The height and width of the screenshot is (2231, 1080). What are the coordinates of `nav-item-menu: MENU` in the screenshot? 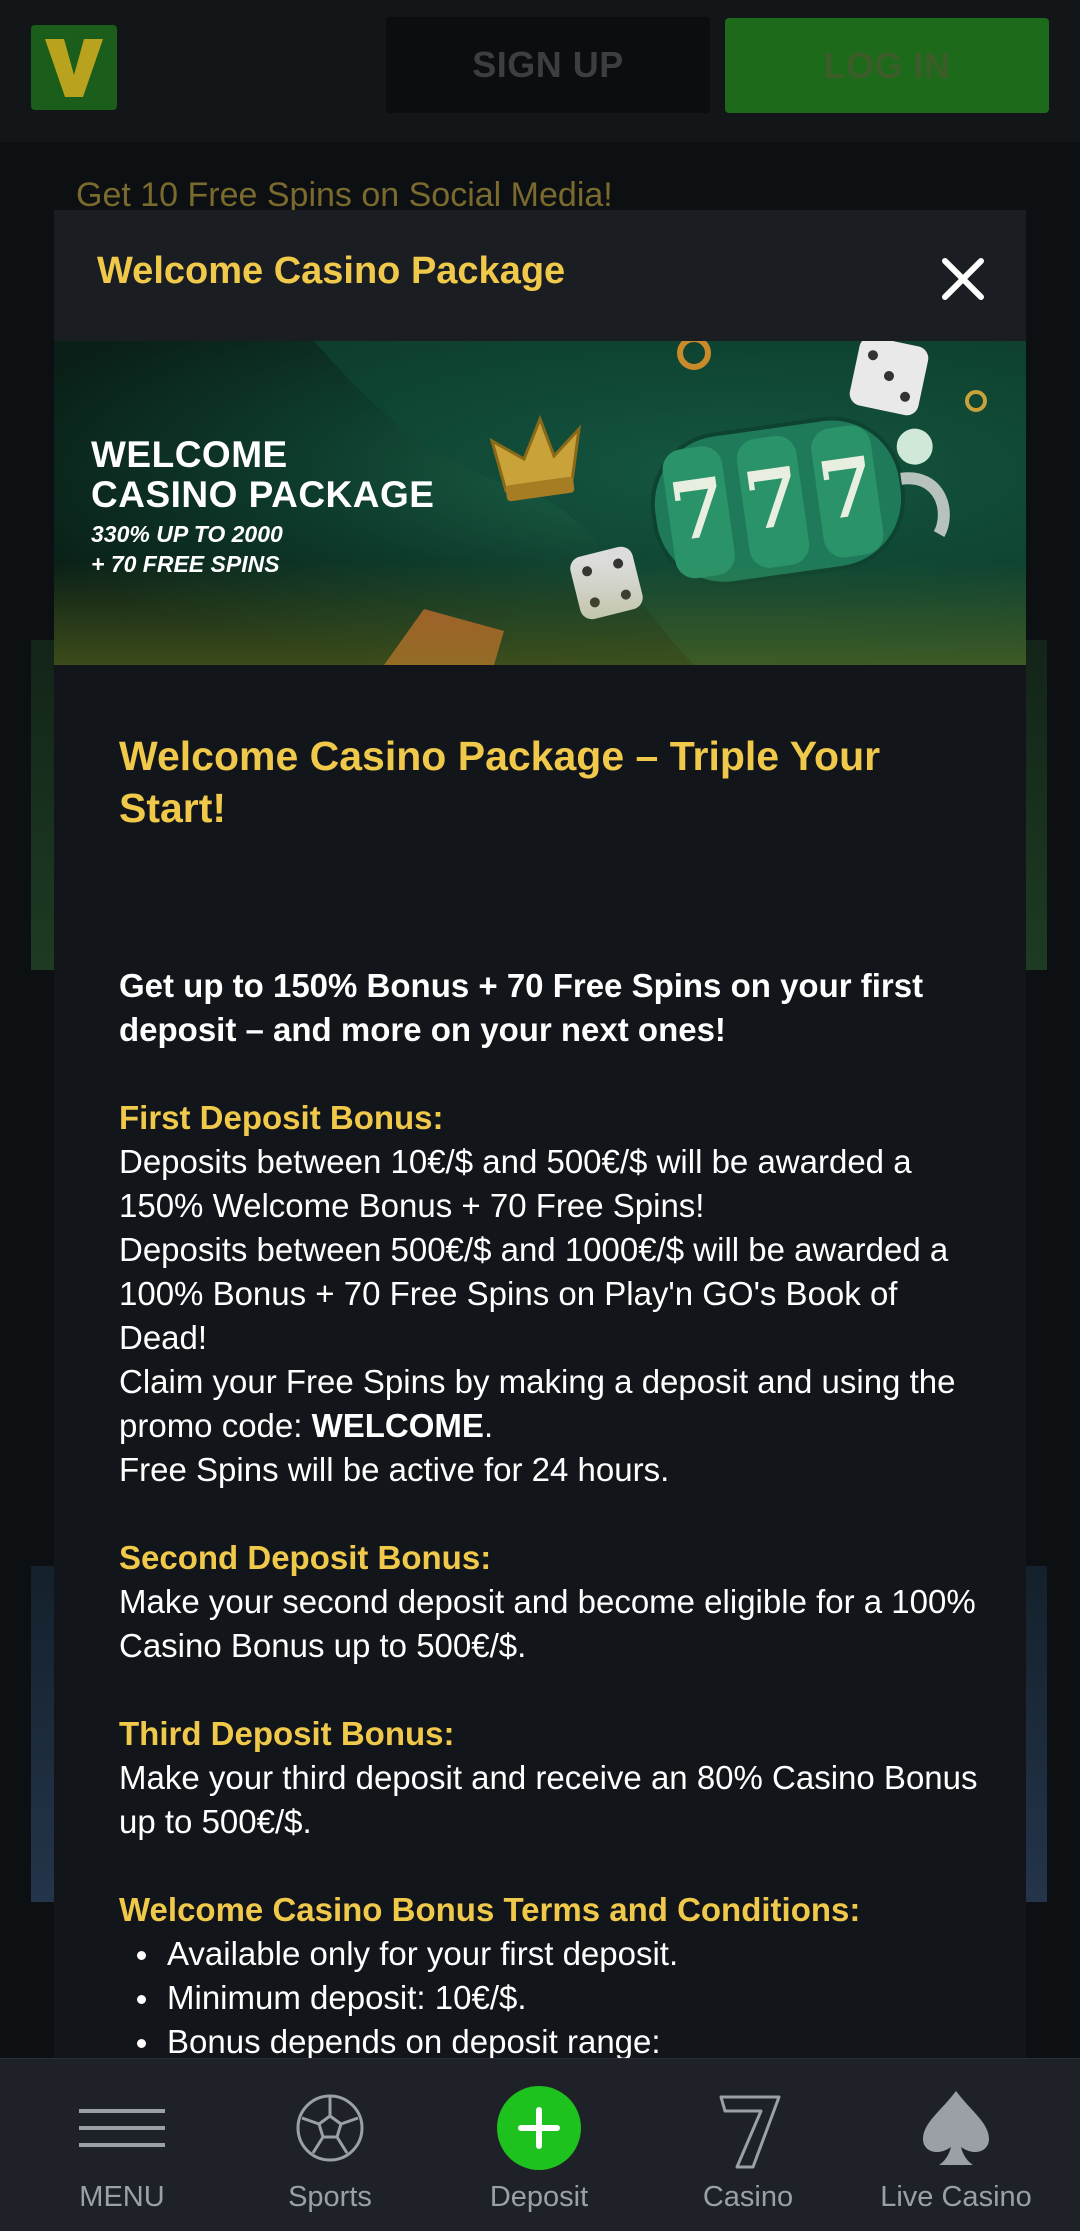 It's located at (122, 2145).